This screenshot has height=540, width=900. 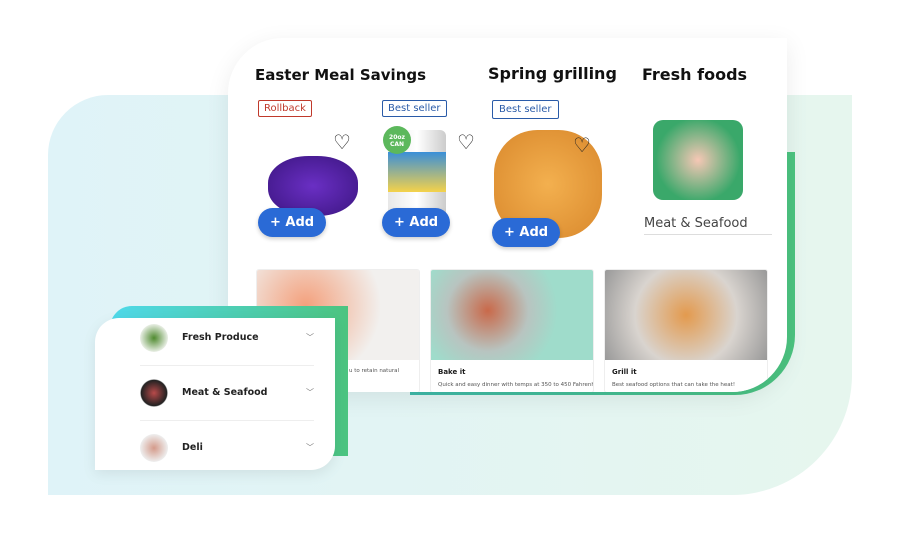 What do you see at coordinates (698, 160) in the screenshot?
I see `chicken-pack-image` at bounding box center [698, 160].